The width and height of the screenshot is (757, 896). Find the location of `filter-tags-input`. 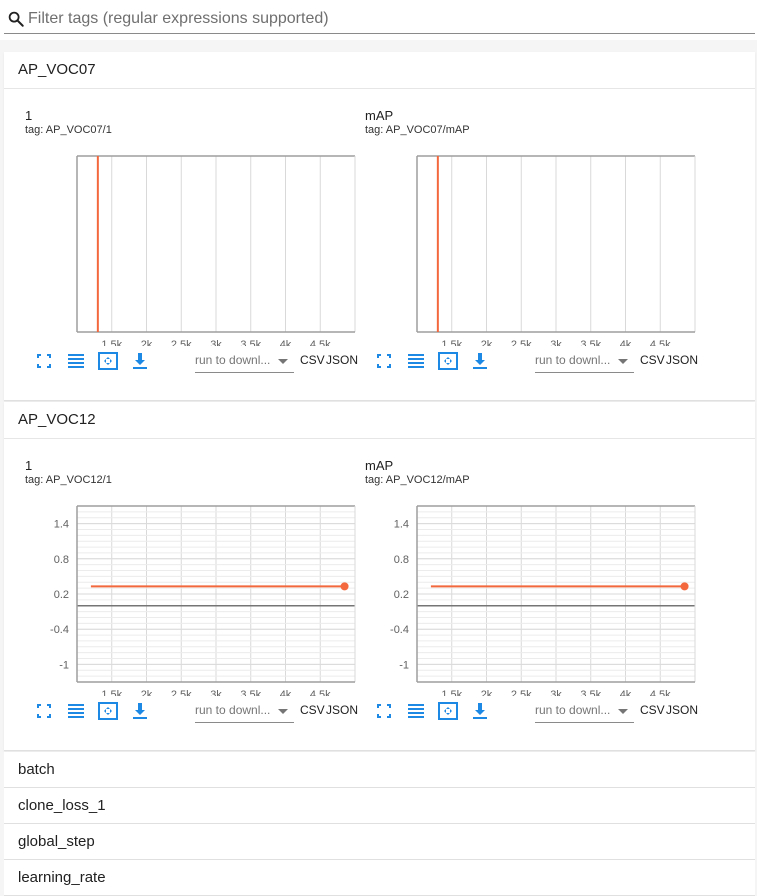

filter-tags-input is located at coordinates (388, 19).